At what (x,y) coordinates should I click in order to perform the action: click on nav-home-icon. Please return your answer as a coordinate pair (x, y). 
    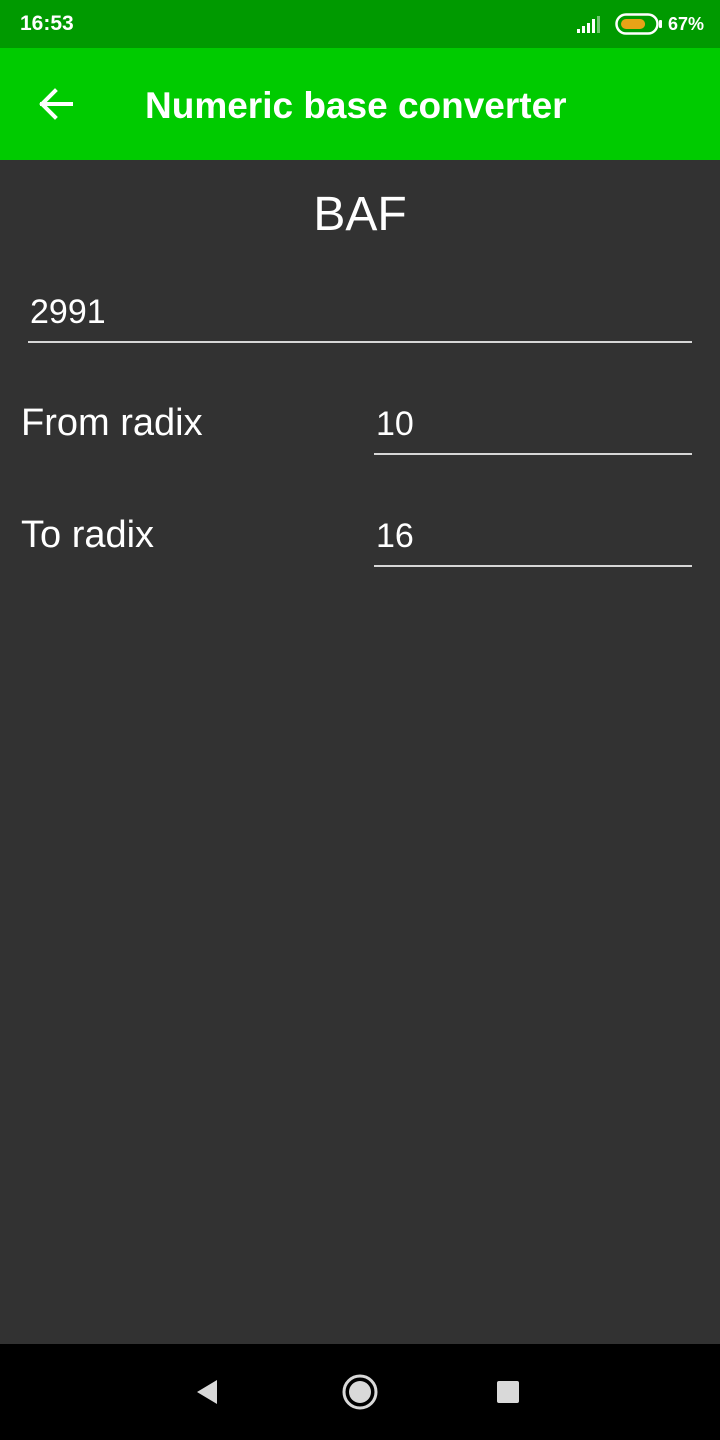
    Looking at the image, I should click on (360, 1392).